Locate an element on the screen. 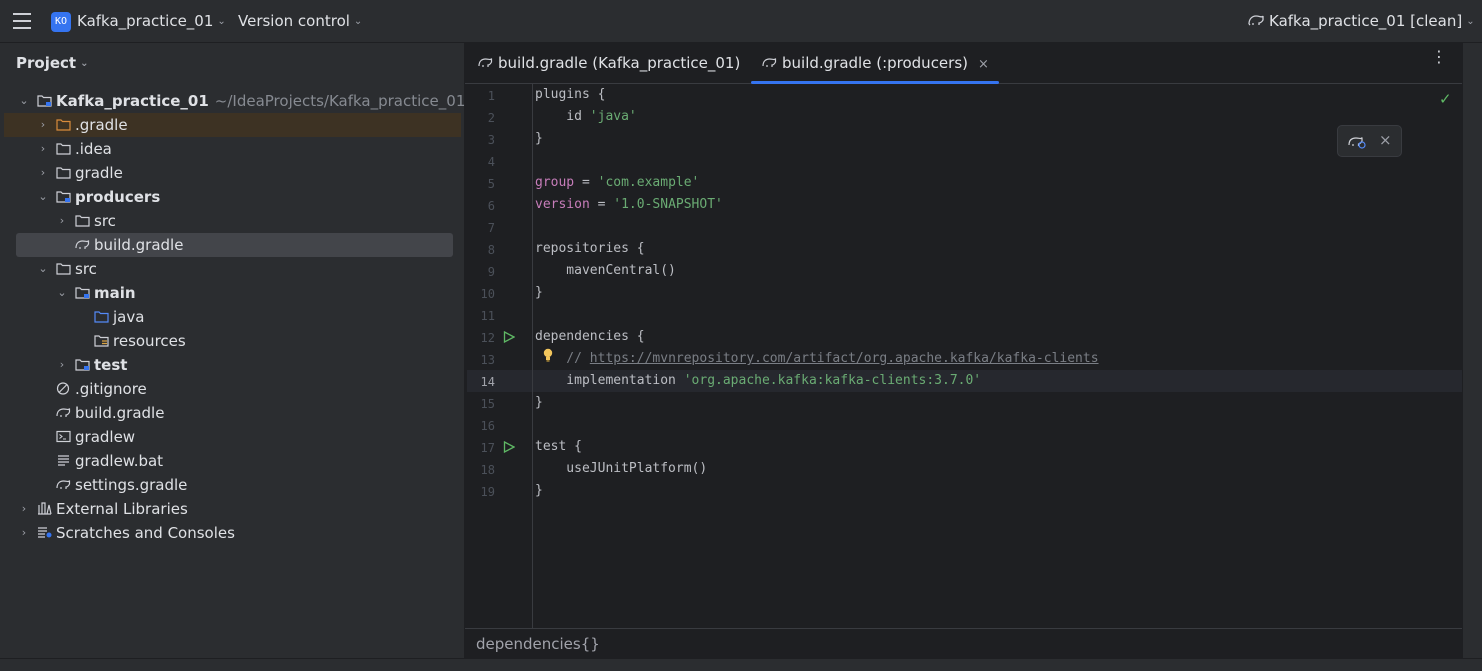 Image resolution: width=1482 pixels, height=671 pixels. line-number: 10 is located at coordinates (487, 294).